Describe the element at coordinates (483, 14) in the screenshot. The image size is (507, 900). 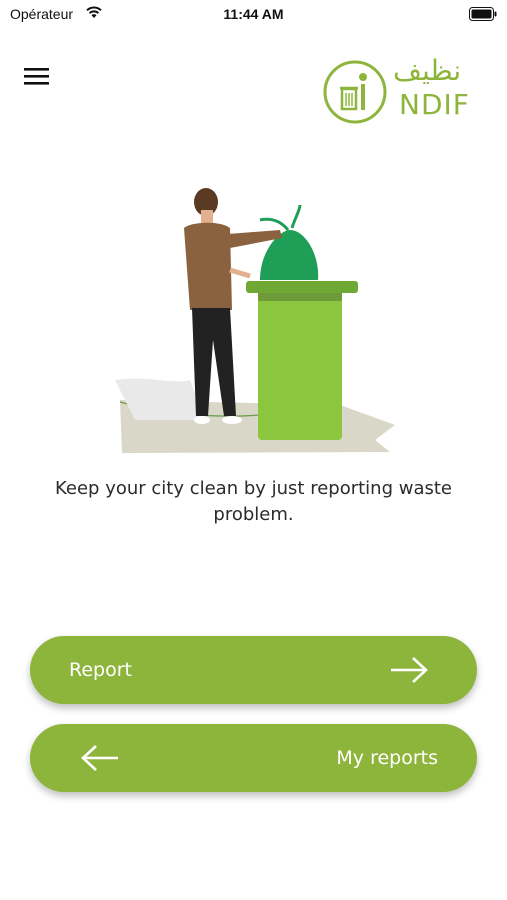
I see `battery-icon` at that location.